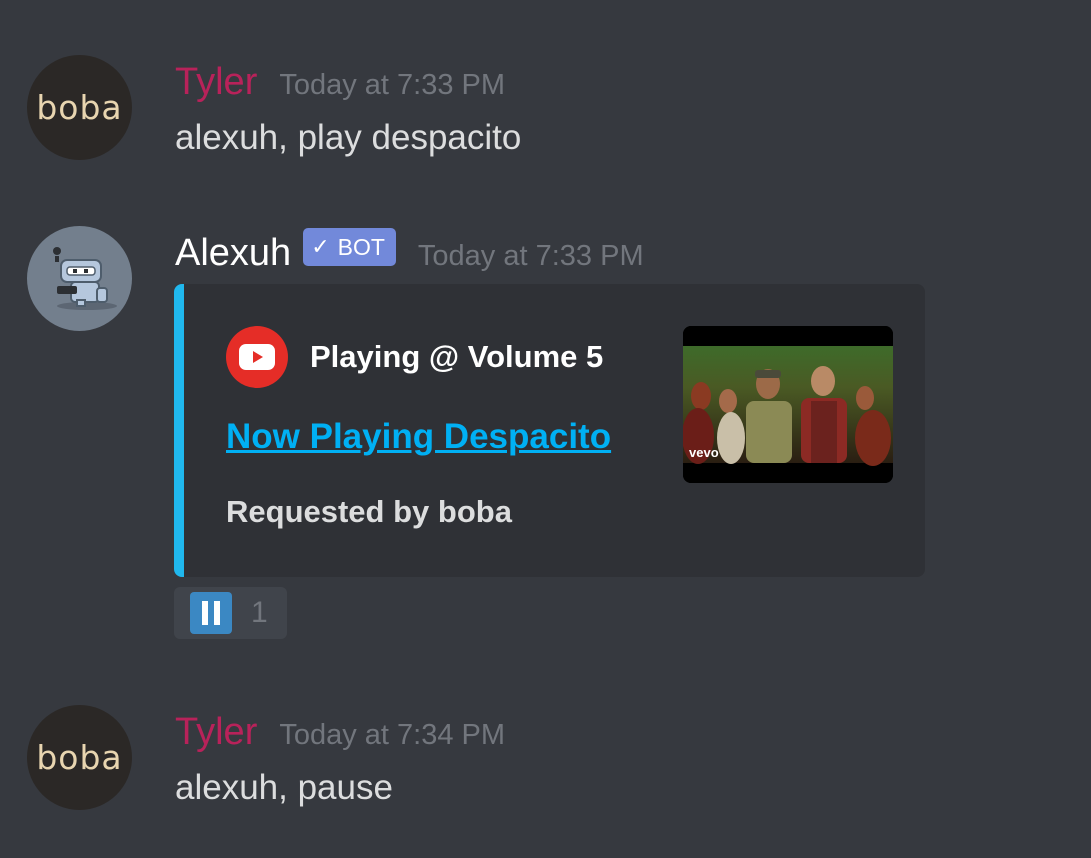 Image resolution: width=1091 pixels, height=858 pixels. Describe the element at coordinates (211, 613) in the screenshot. I see `pause-button-icon` at that location.